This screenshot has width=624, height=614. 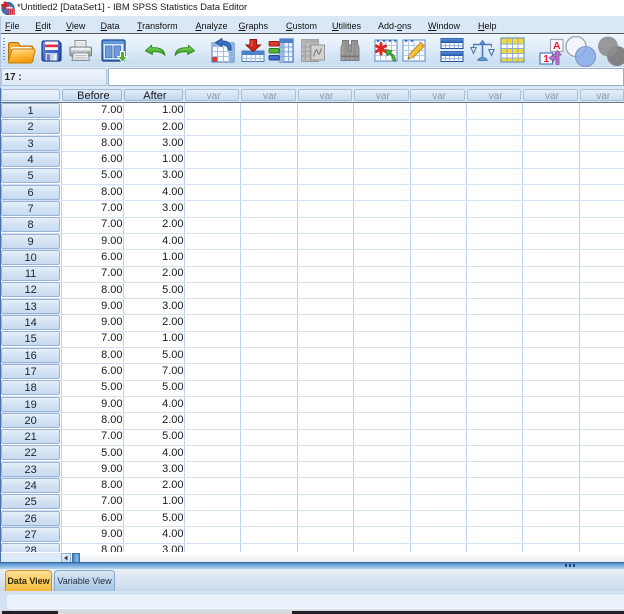 I want to click on svg-text: A, so click(x=557, y=46).